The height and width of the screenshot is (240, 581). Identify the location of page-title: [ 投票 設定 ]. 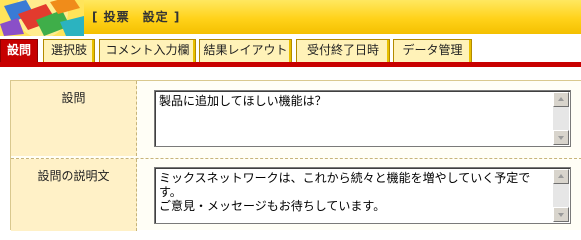
(136, 17).